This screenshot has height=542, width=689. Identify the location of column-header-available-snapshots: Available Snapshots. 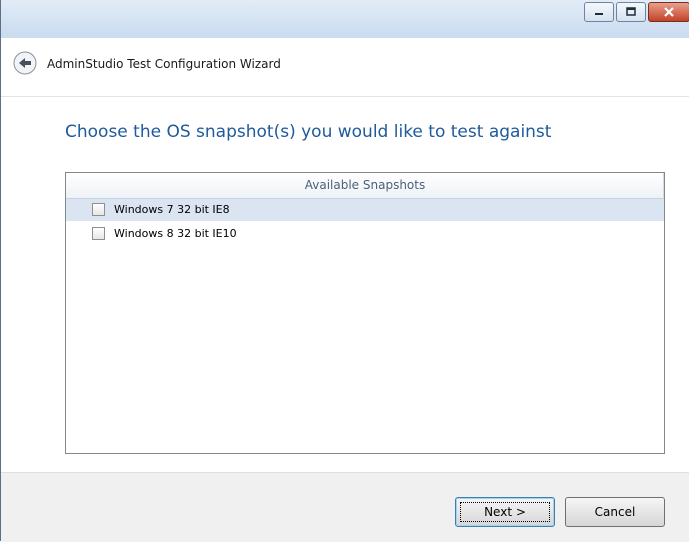
(365, 186).